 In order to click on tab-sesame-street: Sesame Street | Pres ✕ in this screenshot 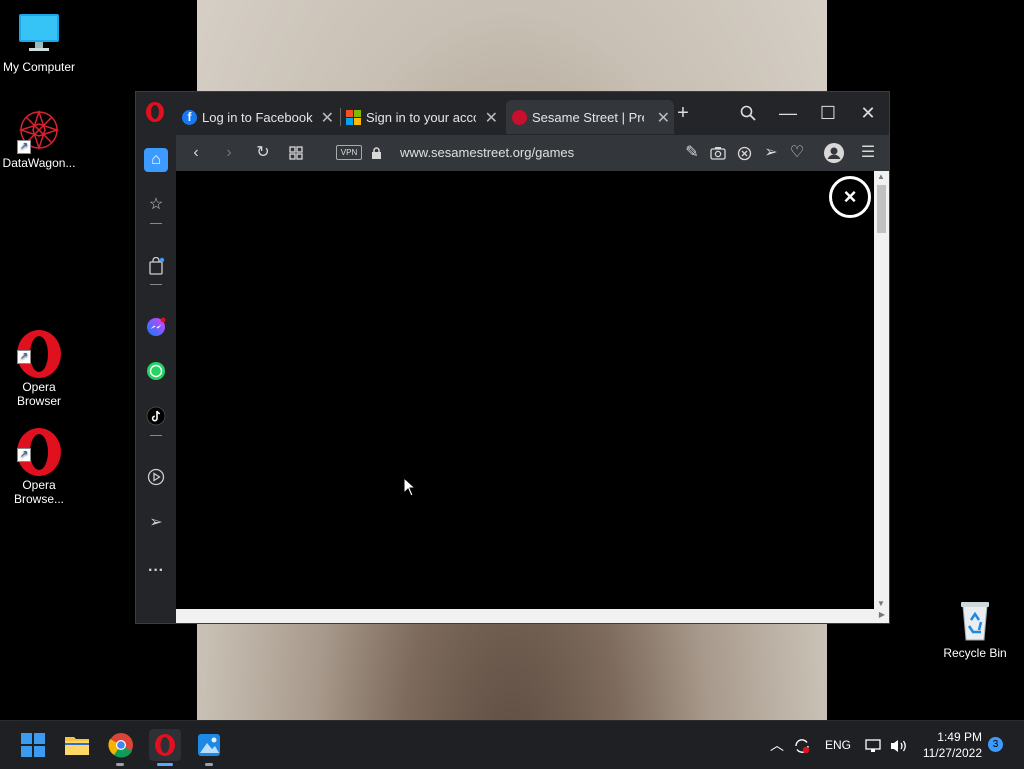, I will do `click(590, 117)`.